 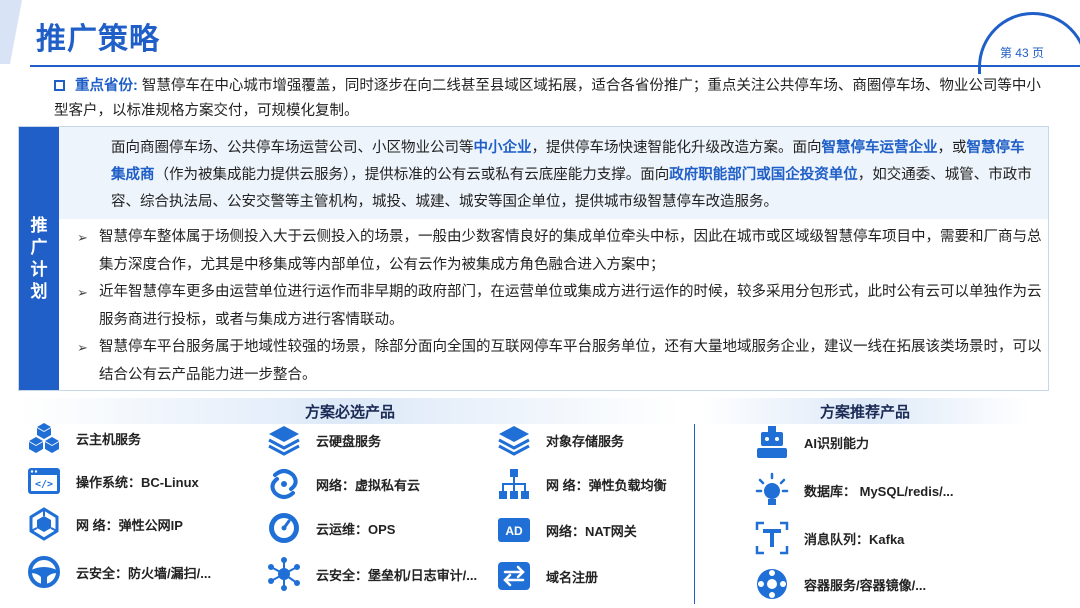 I want to click on square-bullet-icon, so click(x=59, y=85).